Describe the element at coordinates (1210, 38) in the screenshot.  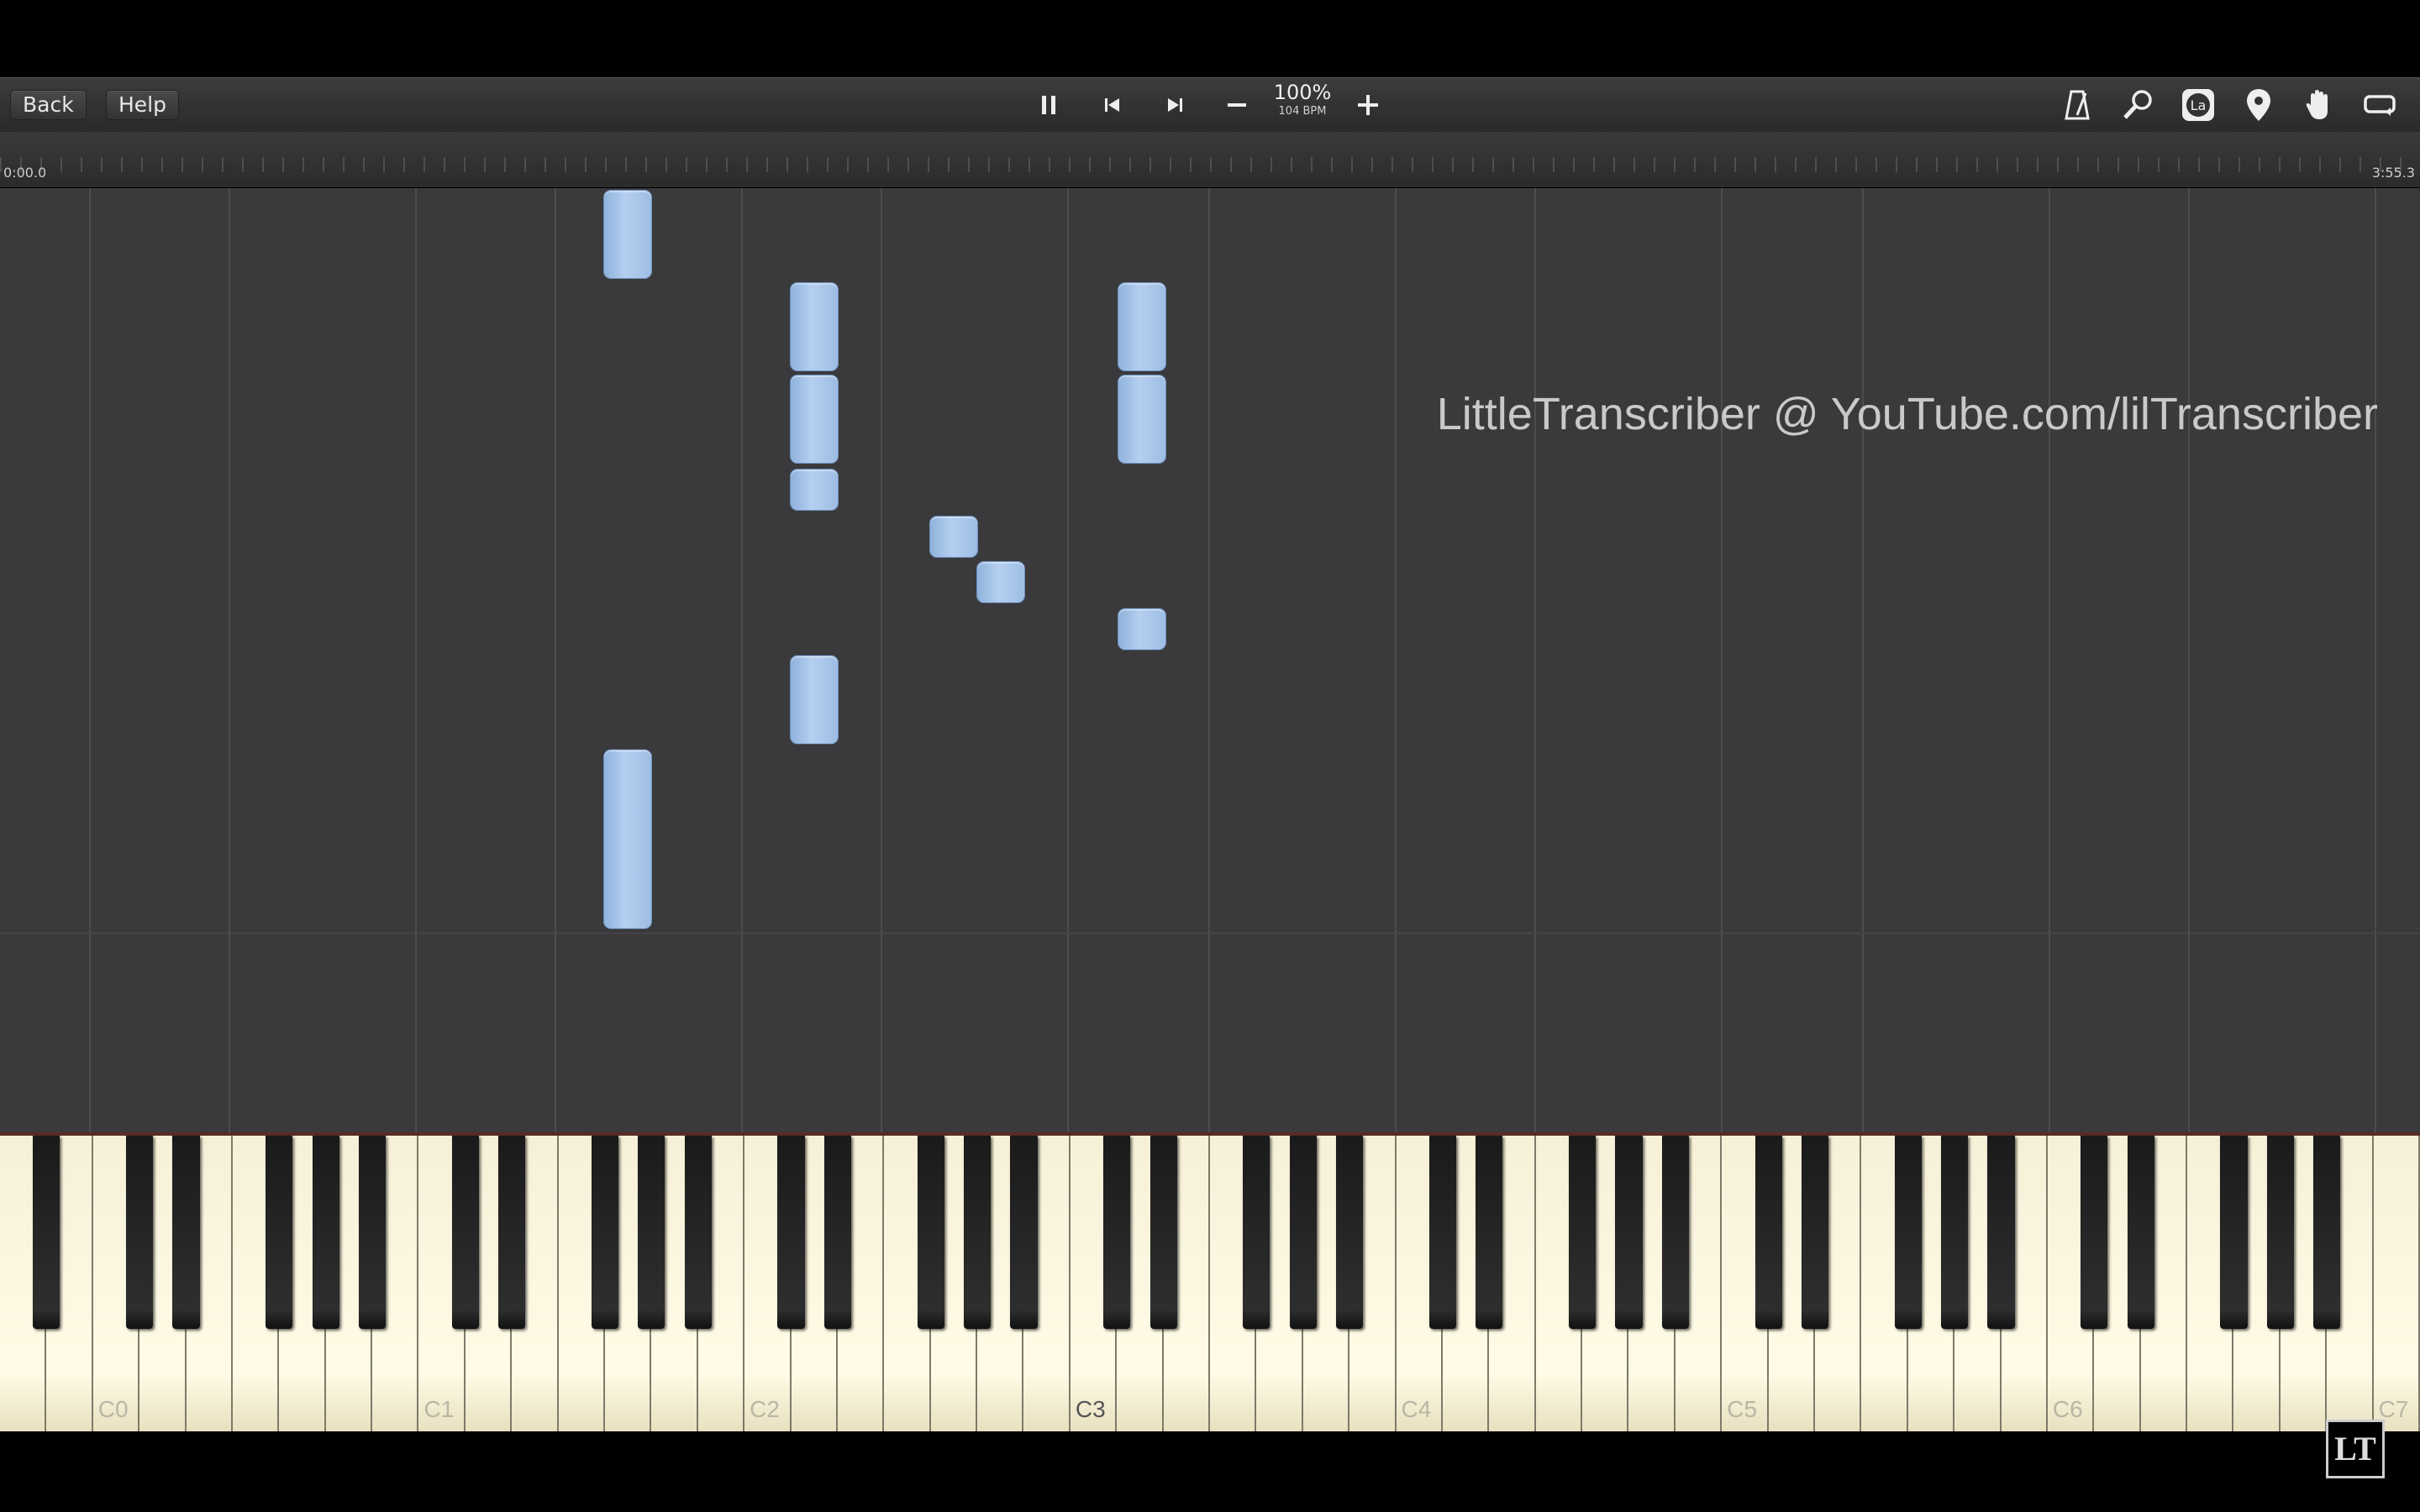
I see `letterbox-top` at that location.